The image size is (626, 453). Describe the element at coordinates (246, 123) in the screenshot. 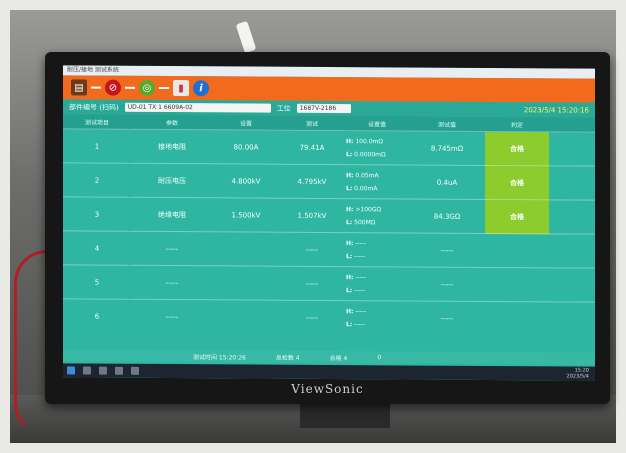

I see `header-set: 设置` at that location.